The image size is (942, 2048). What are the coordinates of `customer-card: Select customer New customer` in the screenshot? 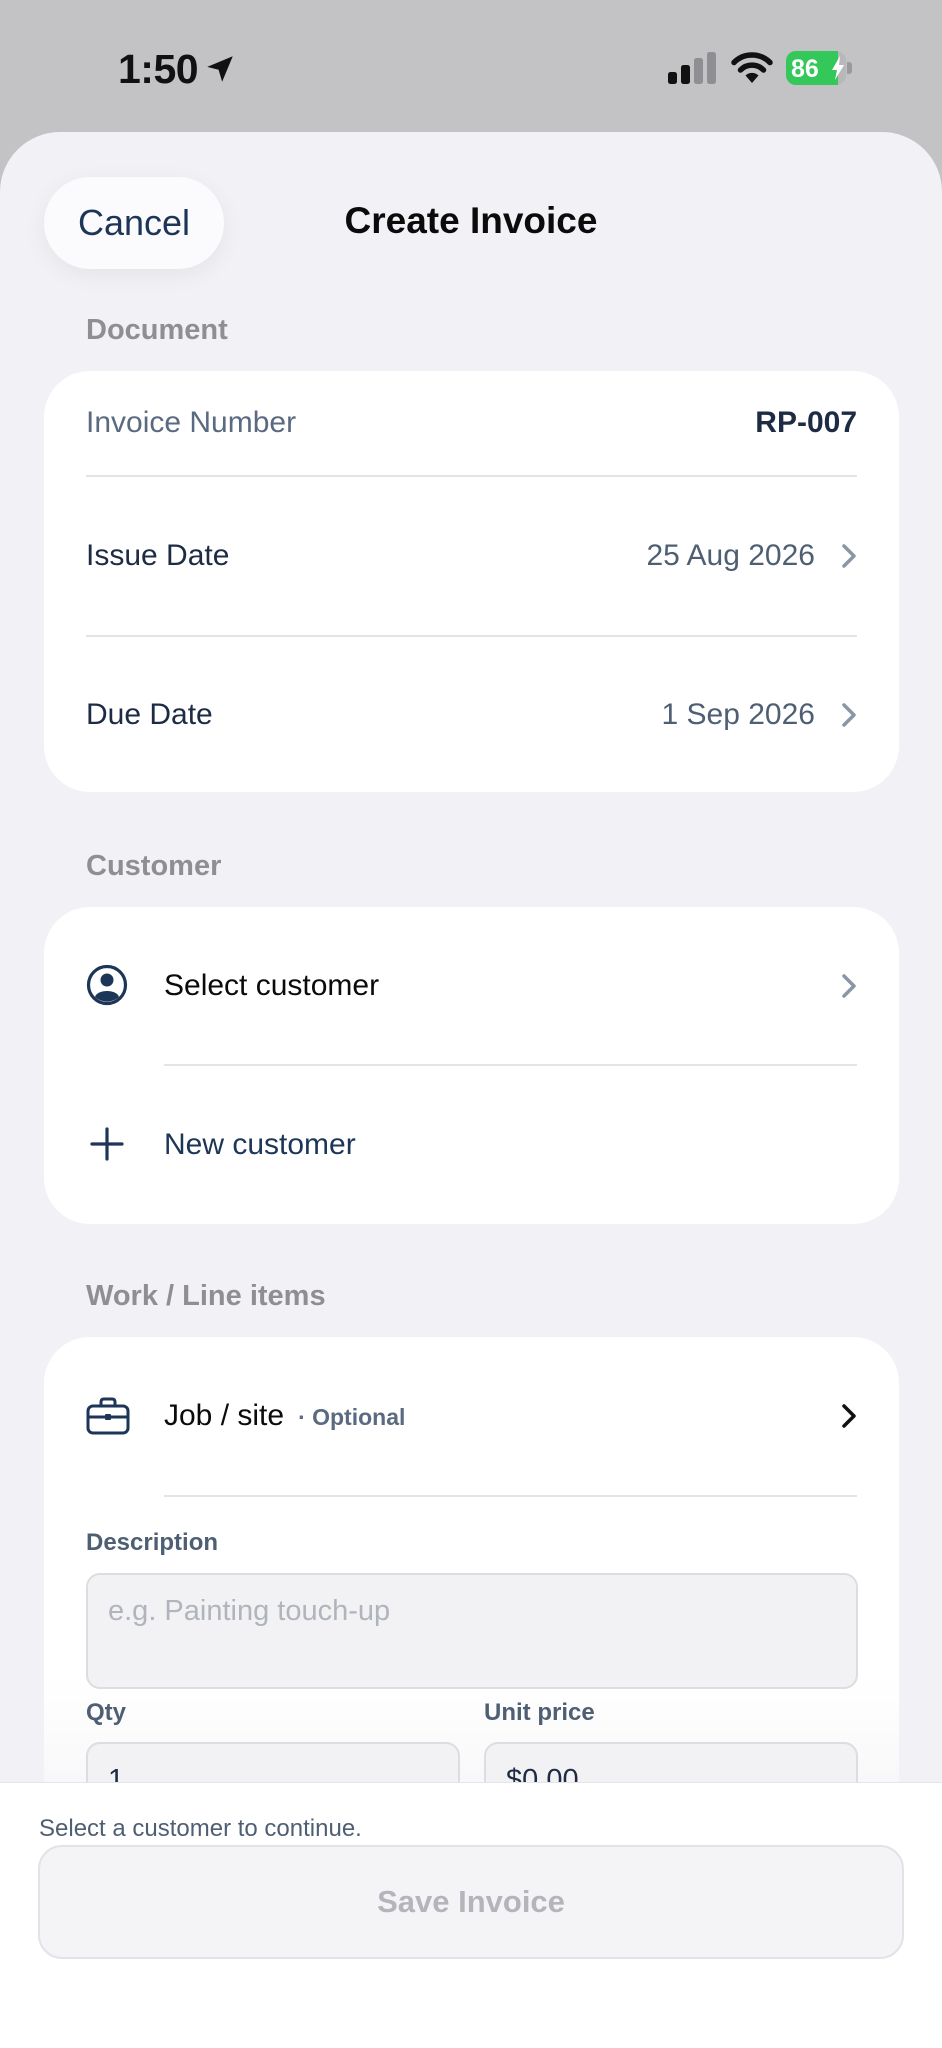 It's located at (471, 1065).